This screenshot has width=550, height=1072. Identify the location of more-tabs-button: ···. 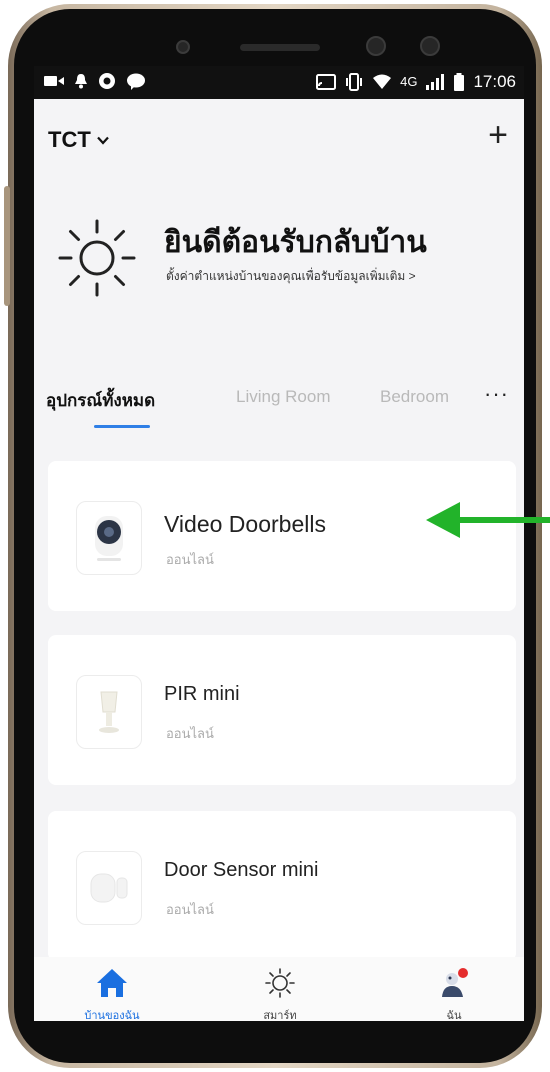
(496, 394).